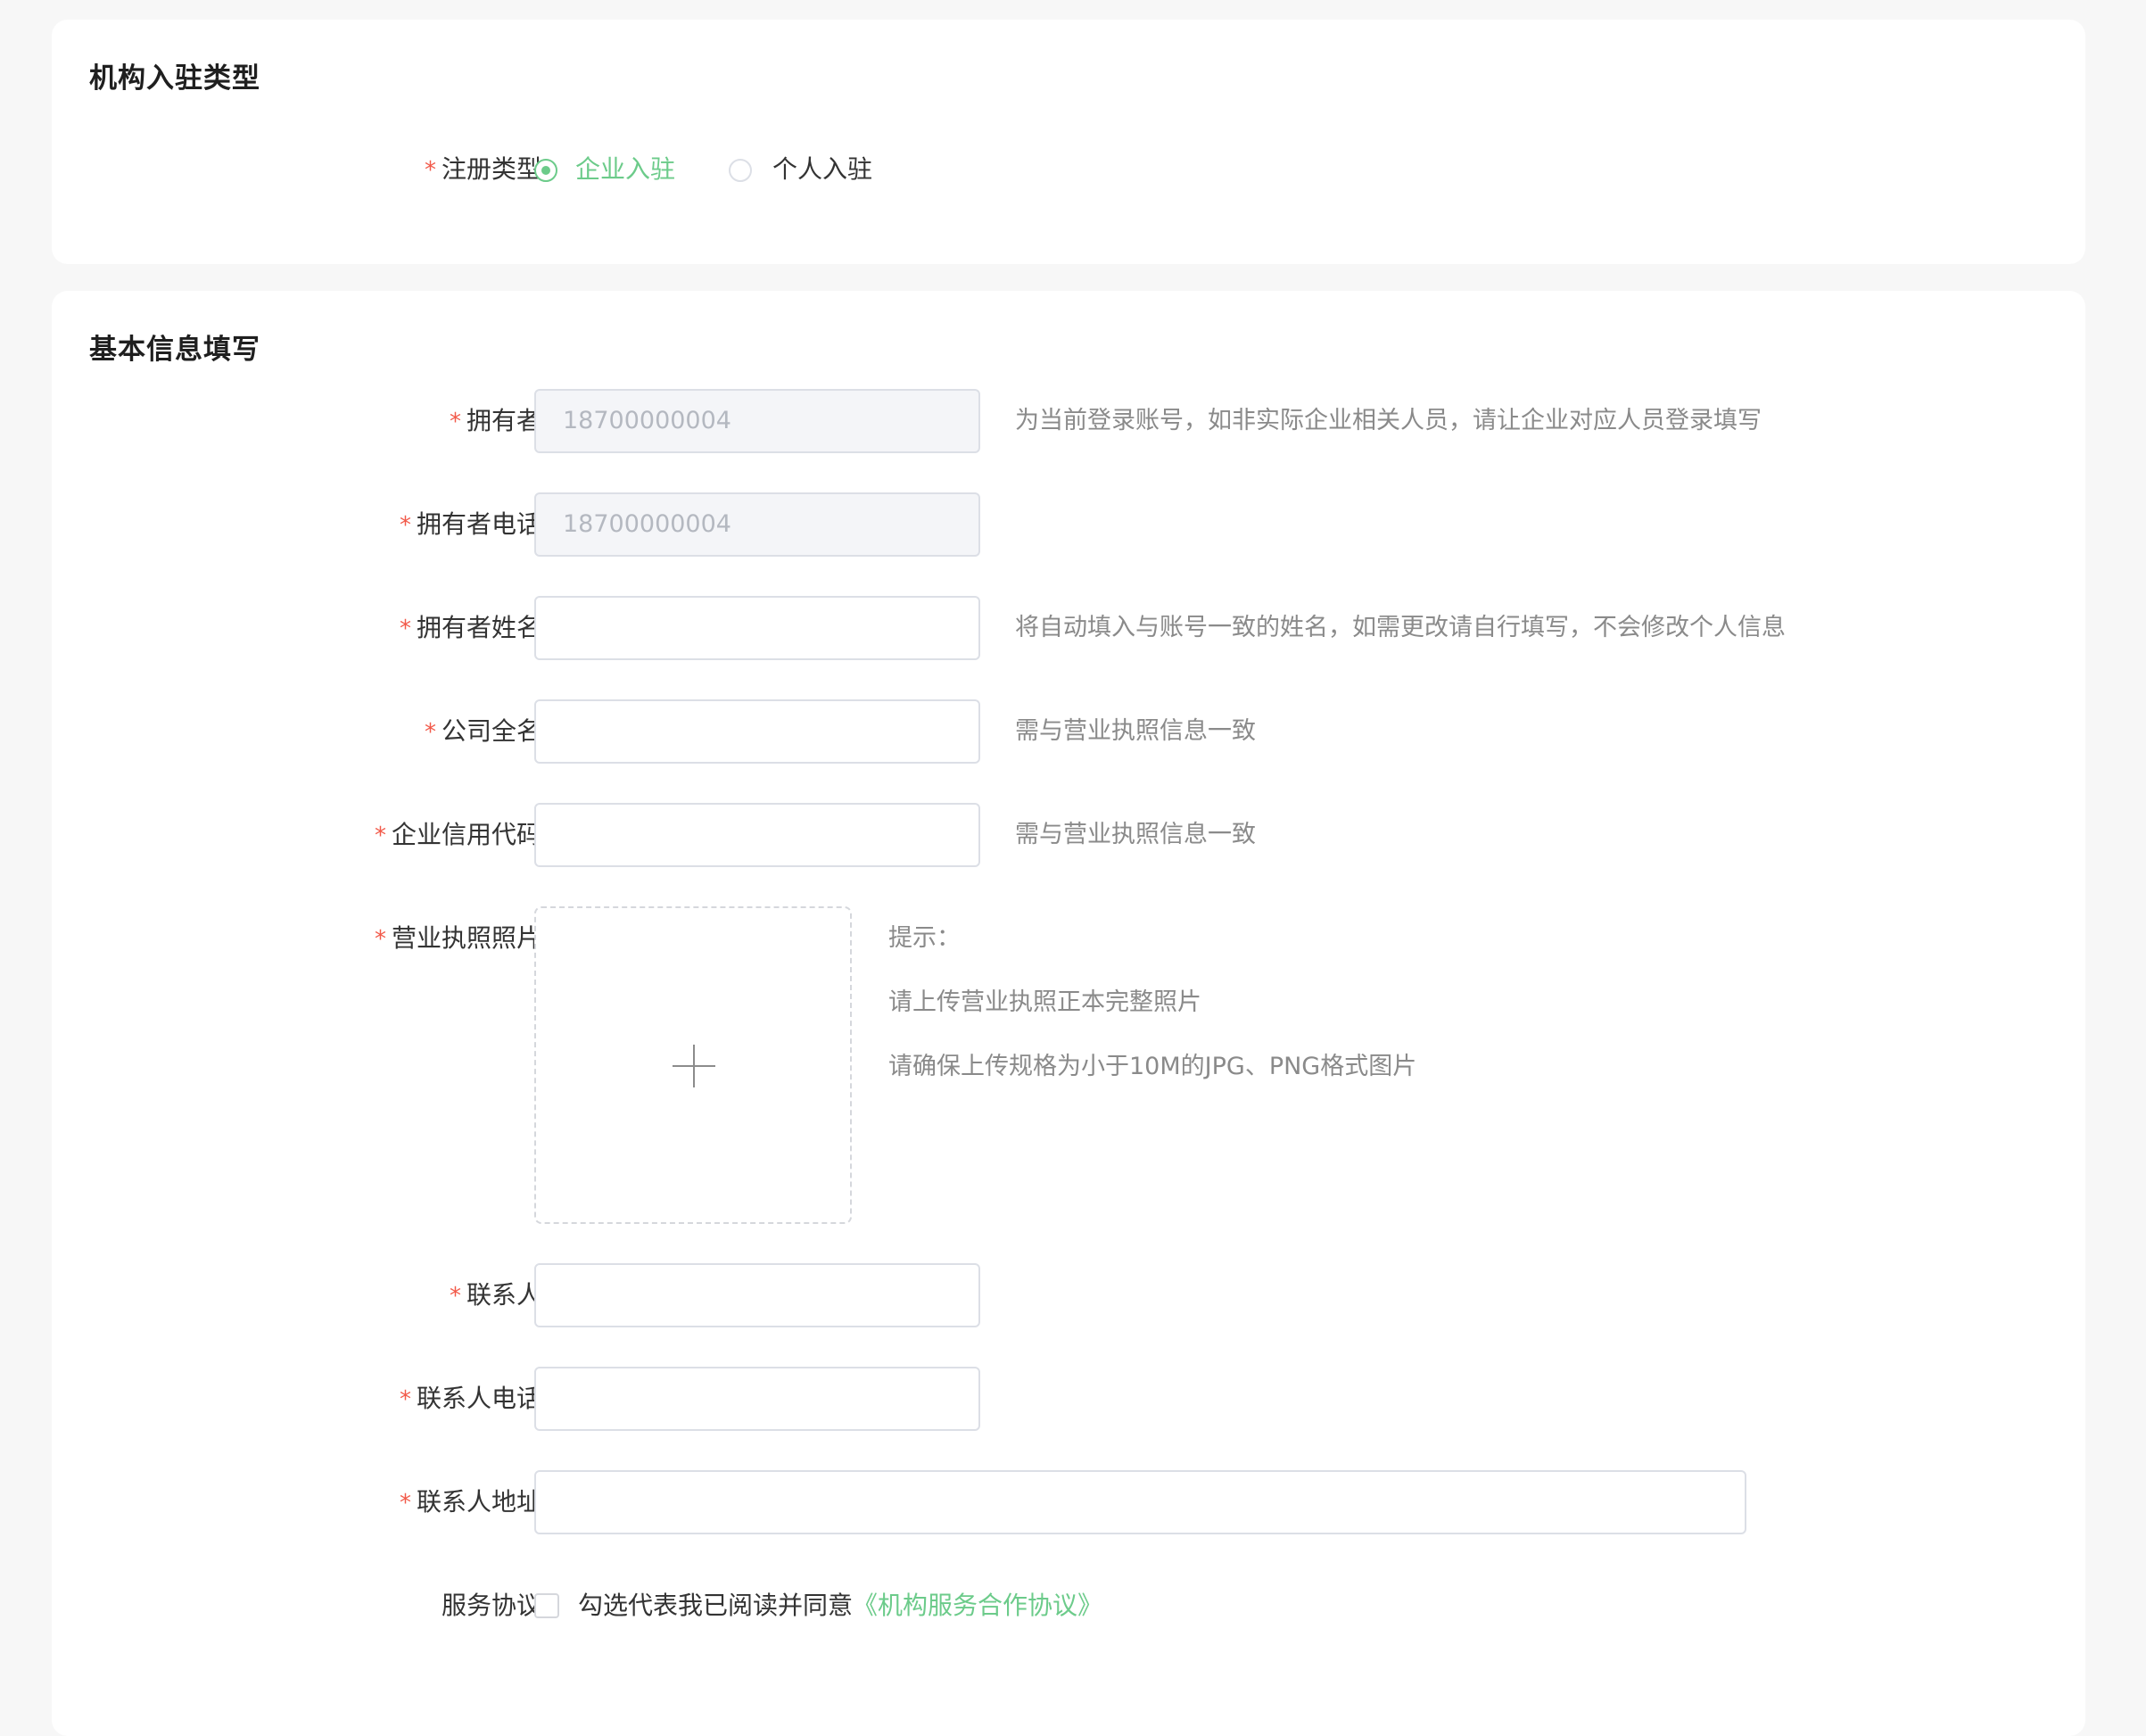 The height and width of the screenshot is (1736, 2146). Describe the element at coordinates (925, 938) in the screenshot. I see `upload-tip-title: 提示：` at that location.